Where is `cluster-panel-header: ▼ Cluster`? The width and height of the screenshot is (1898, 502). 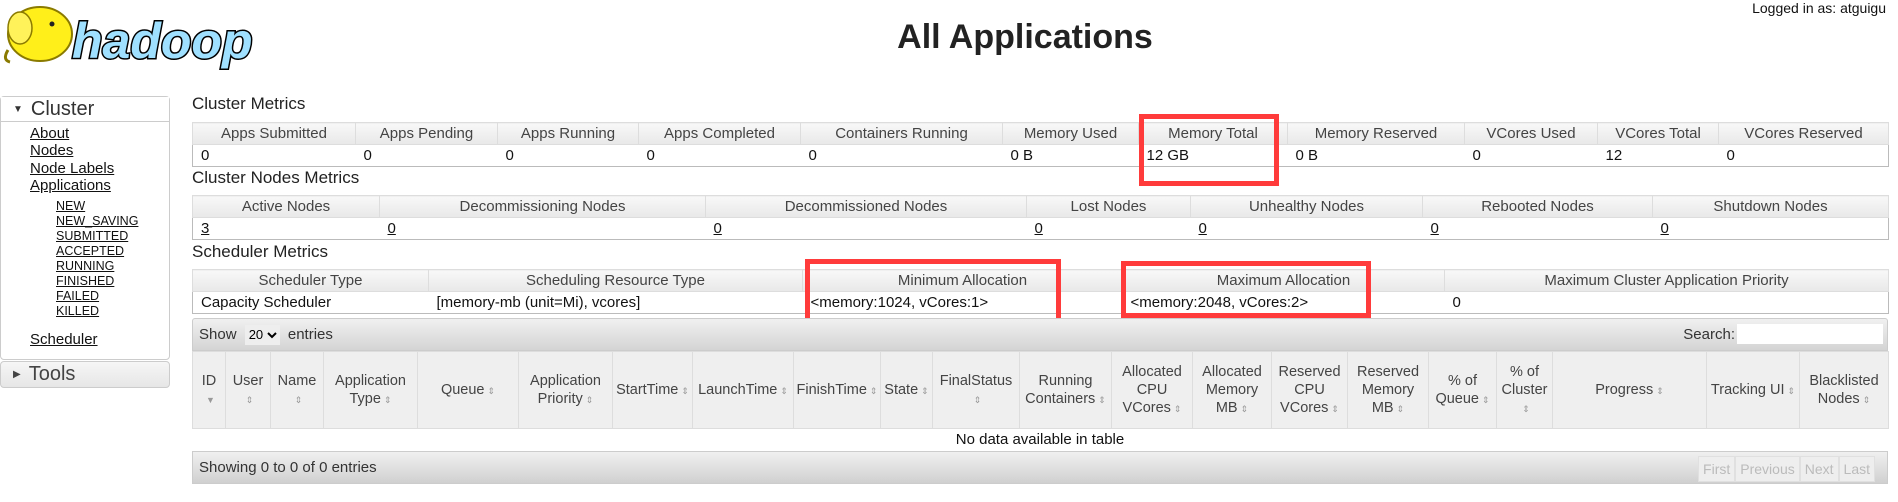
cluster-panel-header: ▼ Cluster is located at coordinates (85, 109).